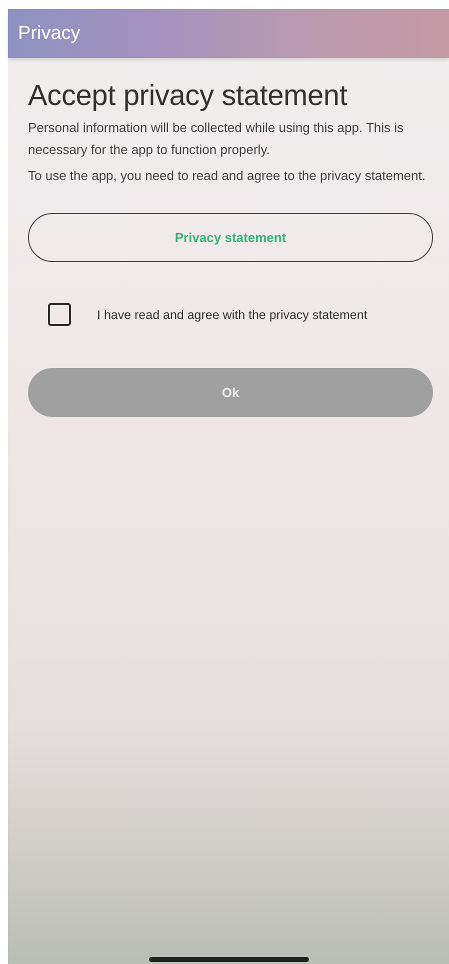 This screenshot has width=449, height=964. Describe the element at coordinates (59, 314) in the screenshot. I see `checkbox` at that location.